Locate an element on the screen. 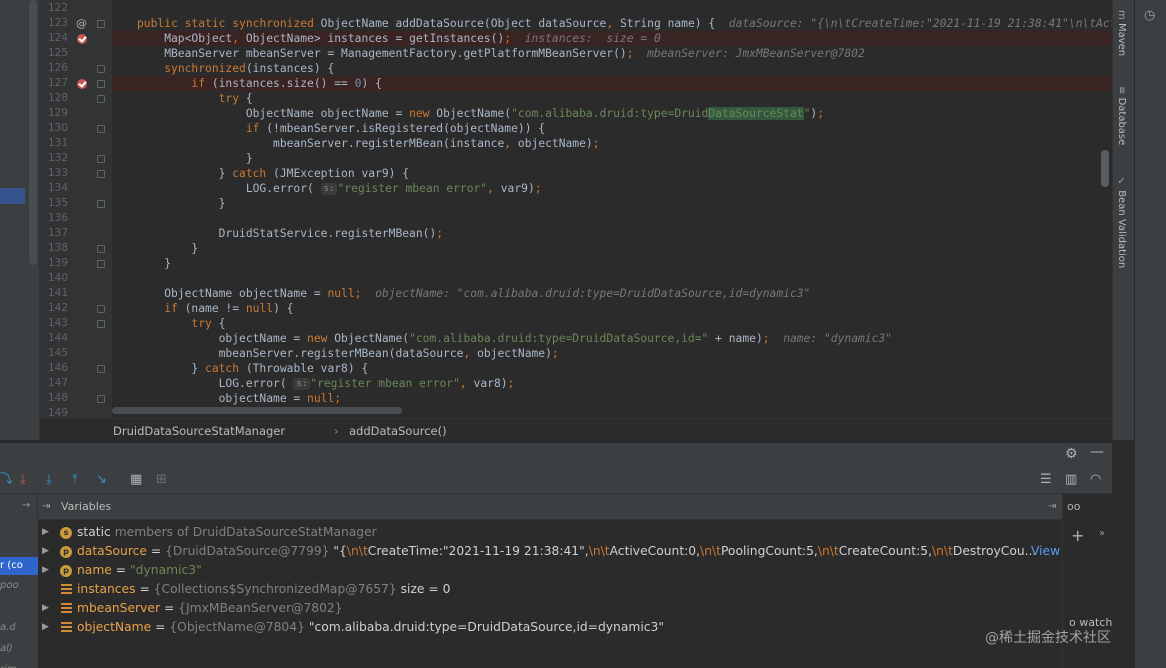 The height and width of the screenshot is (668, 1166). gutter-line-140: 140 is located at coordinates (76, 278).